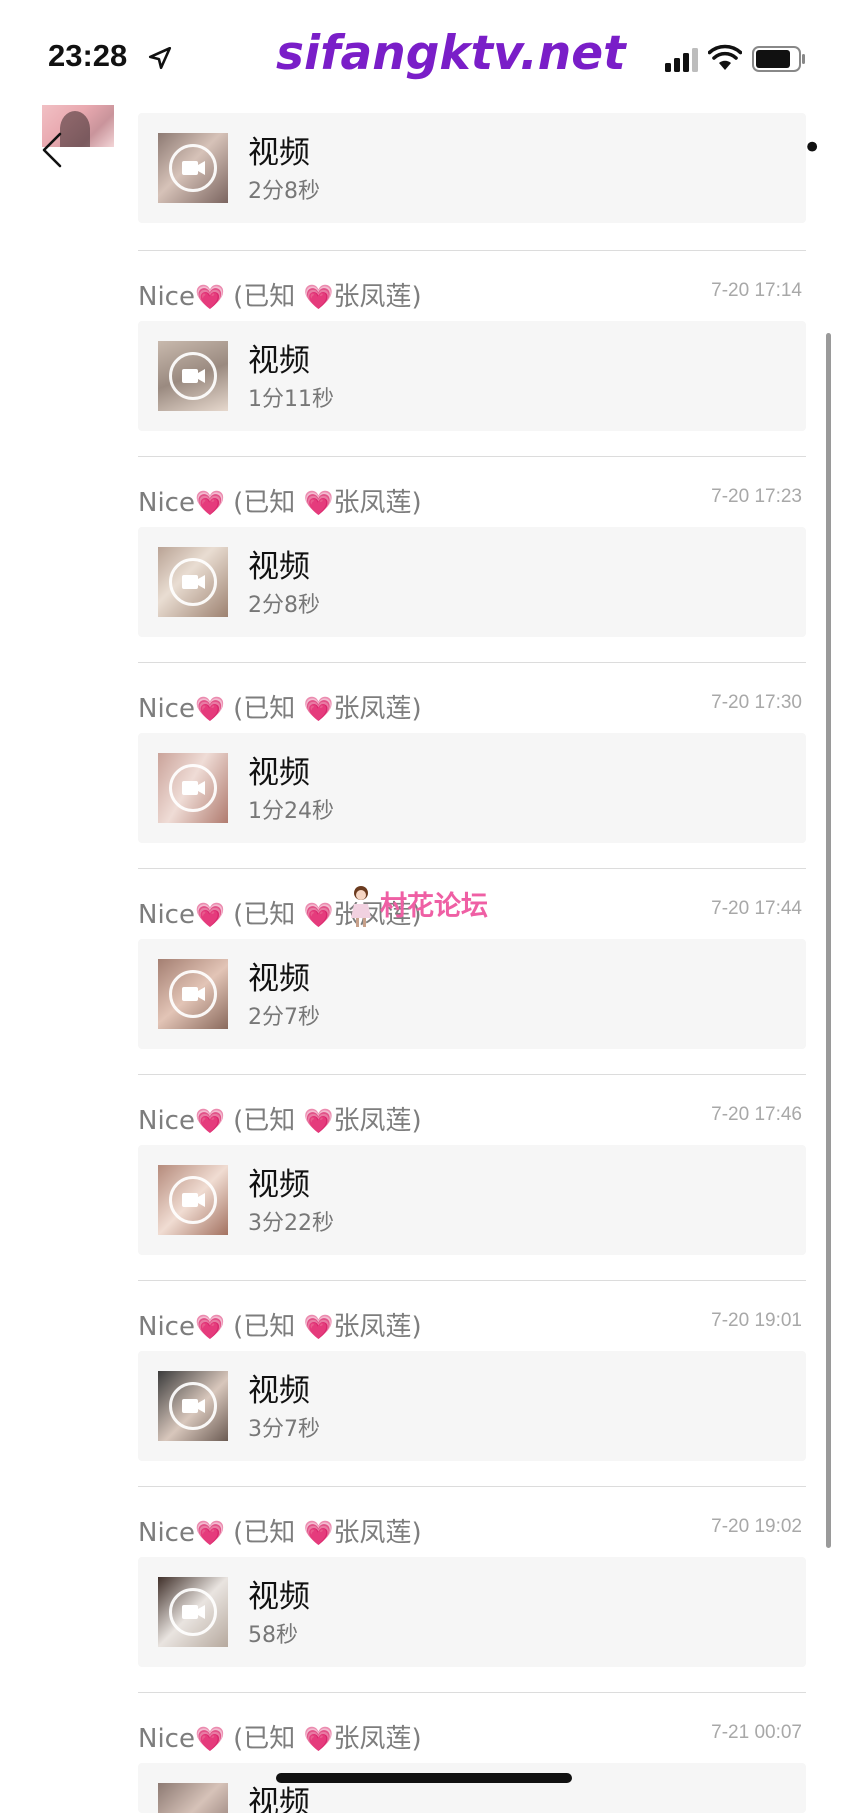 The image size is (848, 1813). I want to click on message-time: 7-20 17:46, so click(756, 1114).